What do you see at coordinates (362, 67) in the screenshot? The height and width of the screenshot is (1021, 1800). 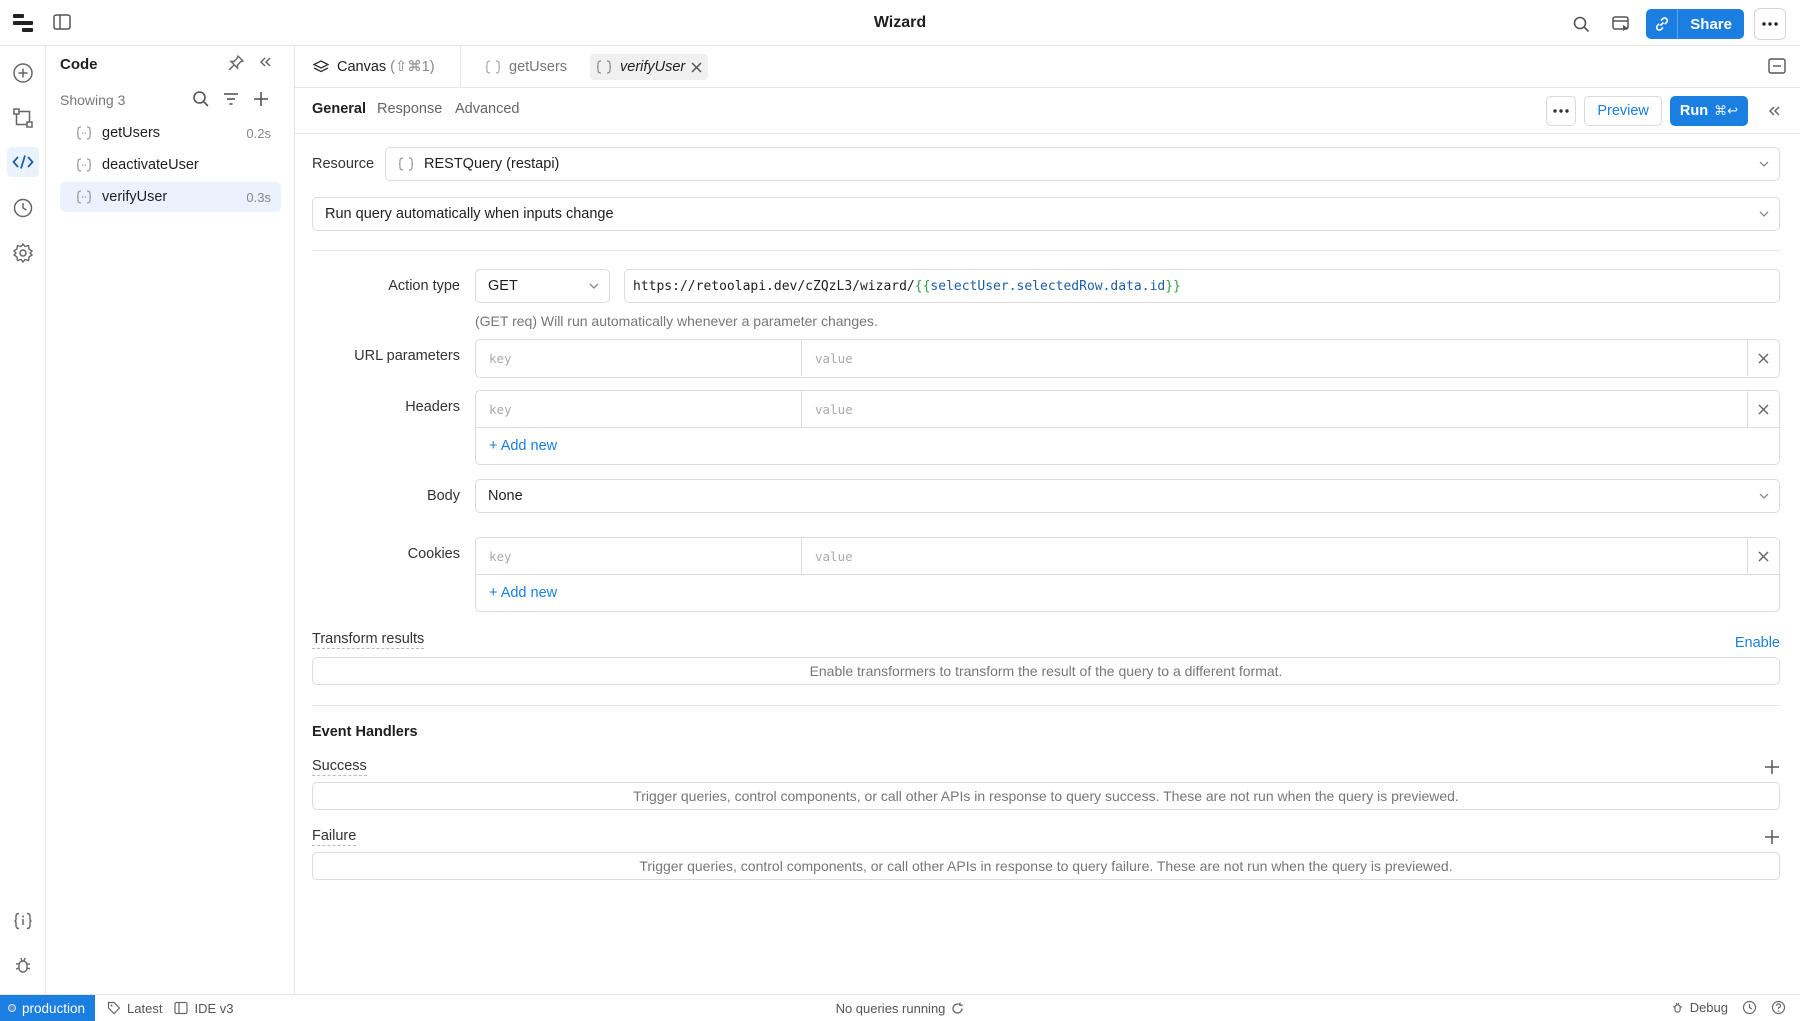 I see `tab-canvas-label: Canvas` at bounding box center [362, 67].